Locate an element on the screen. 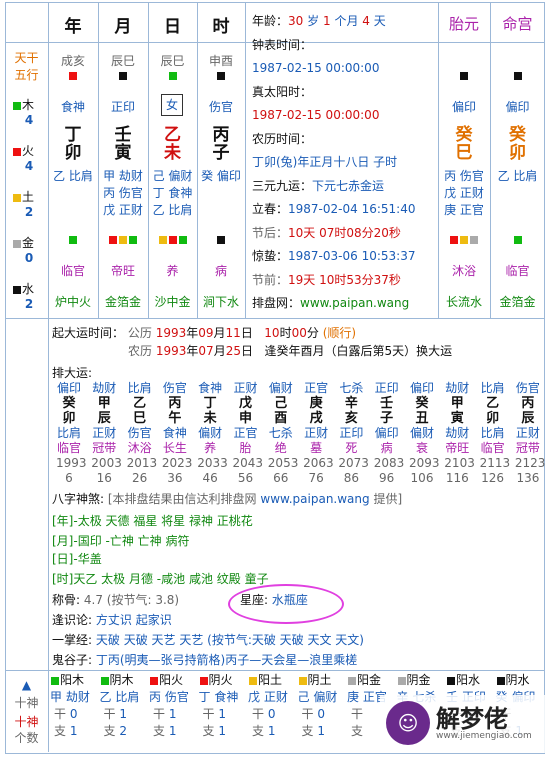 The width and height of the screenshot is (550, 759). dayun-cs: 长生 is located at coordinates (174, 448).